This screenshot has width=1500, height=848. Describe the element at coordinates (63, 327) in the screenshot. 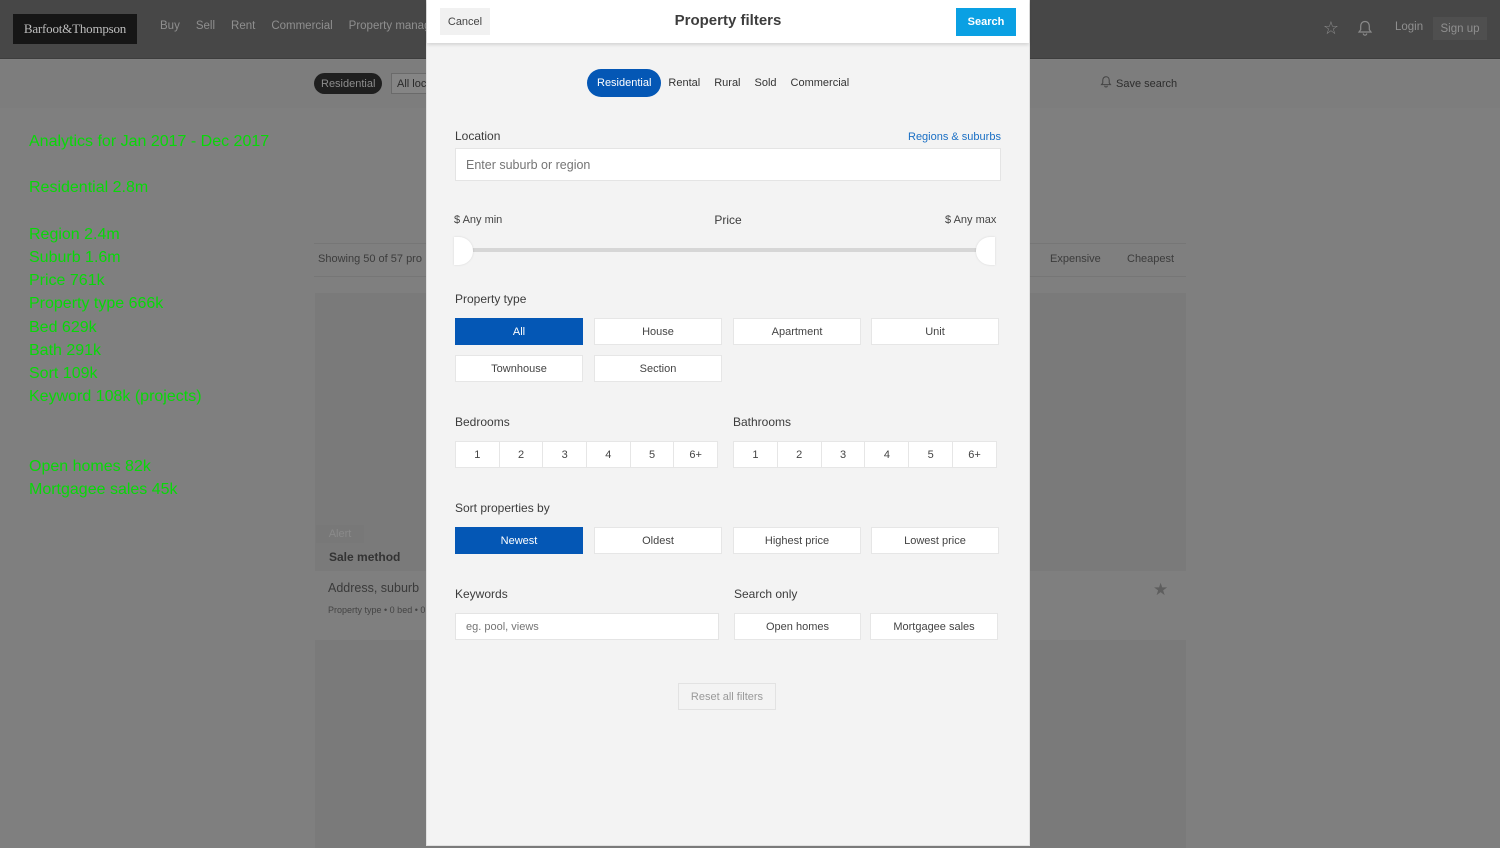

I see `analytics-item: Bed 629k` at that location.